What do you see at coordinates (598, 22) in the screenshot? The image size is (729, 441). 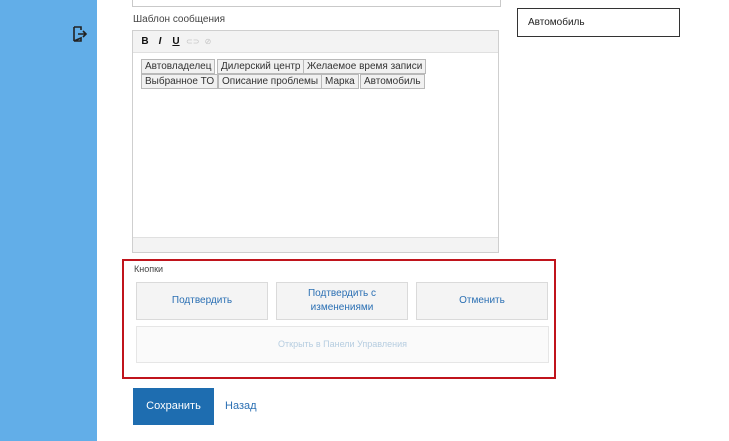 I see `car-field: Автомобиль` at bounding box center [598, 22].